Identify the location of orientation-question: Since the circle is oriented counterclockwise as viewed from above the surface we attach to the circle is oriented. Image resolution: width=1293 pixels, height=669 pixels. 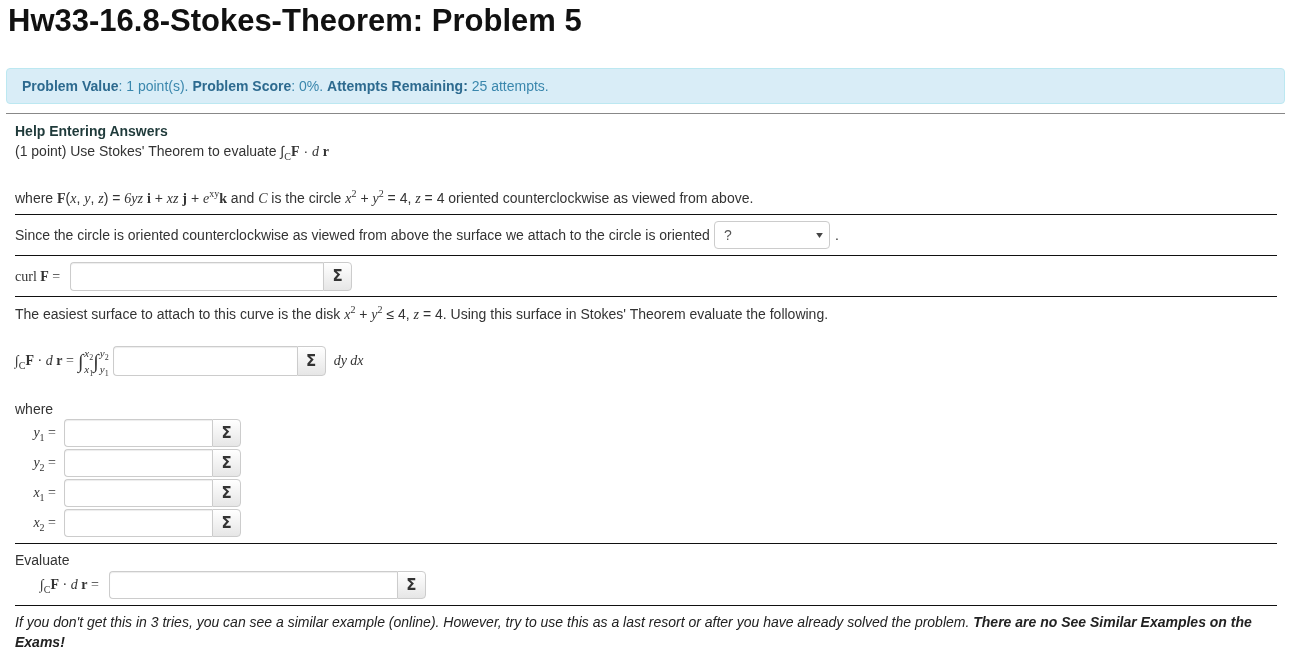
(362, 235).